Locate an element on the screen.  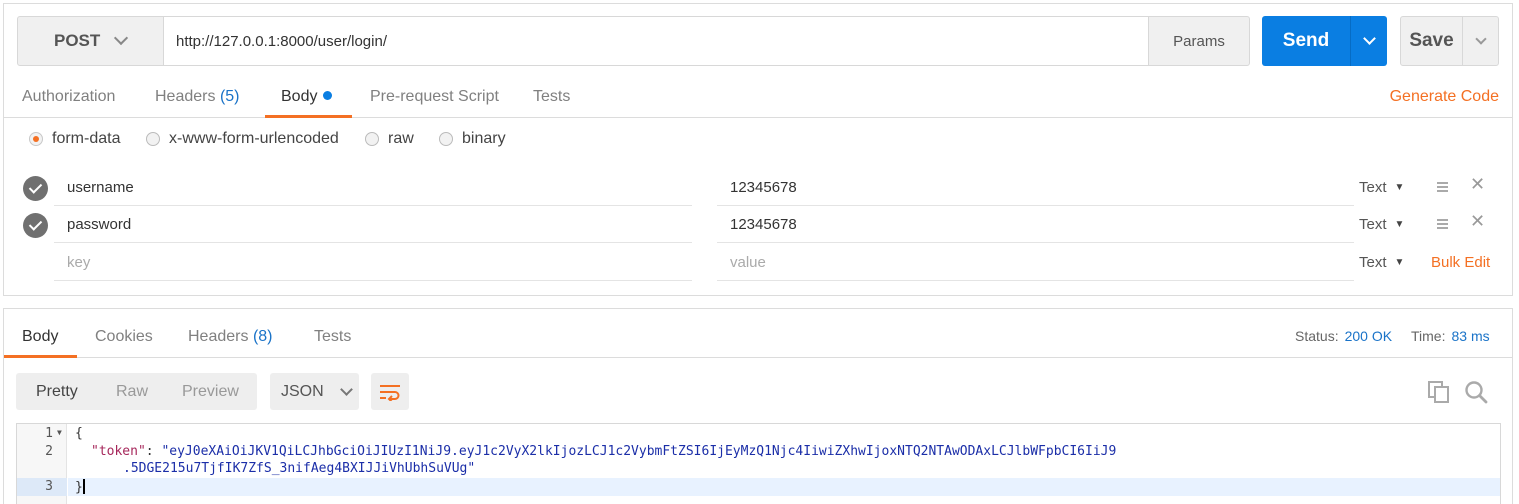
json-close-brace: } is located at coordinates (79, 487).